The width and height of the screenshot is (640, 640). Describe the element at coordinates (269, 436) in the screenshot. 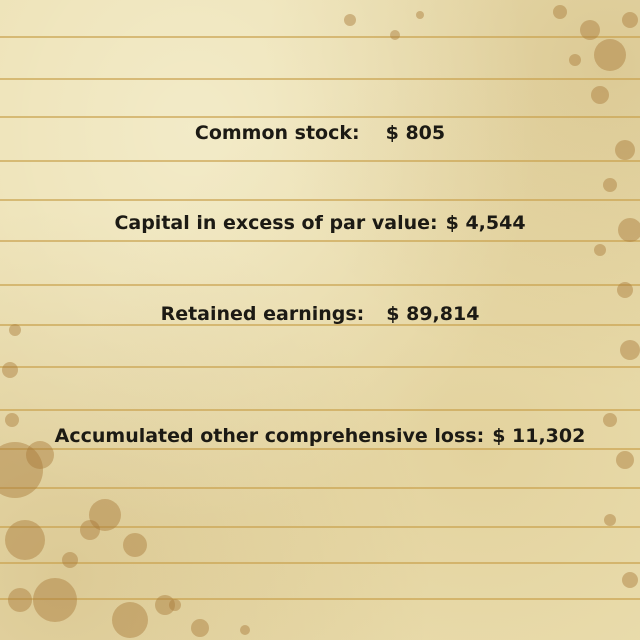

I see `aocl-label: Accumulated other comprehensive loss:` at that location.